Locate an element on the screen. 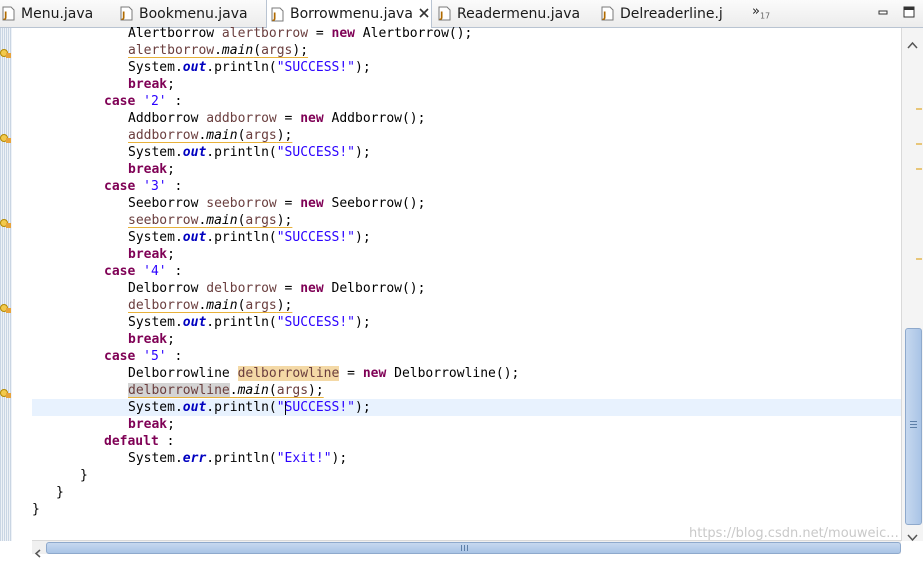  code-line: Seeborrow seeborrow = new Seeborrow(); is located at coordinates (277, 203).